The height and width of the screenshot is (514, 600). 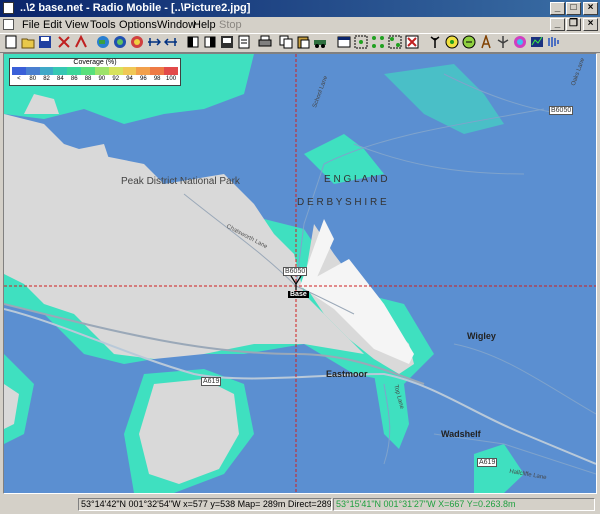 What do you see at coordinates (81, 42) in the screenshot?
I see `link-icon` at bounding box center [81, 42].